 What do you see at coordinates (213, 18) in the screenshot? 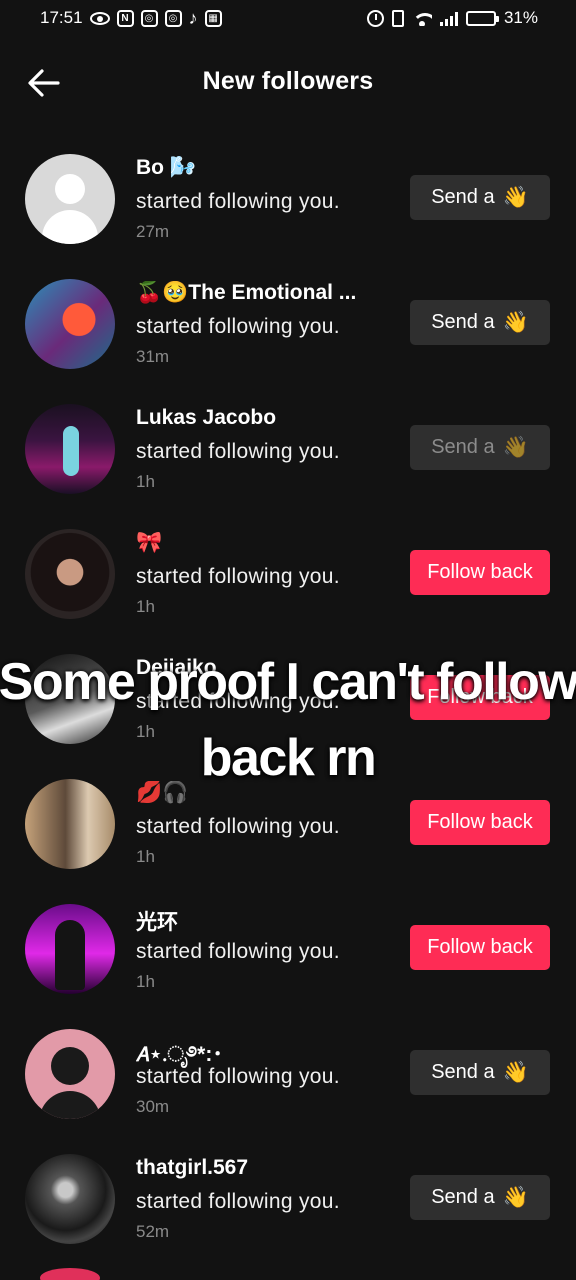
I see `gallery-icon: ▦` at bounding box center [213, 18].